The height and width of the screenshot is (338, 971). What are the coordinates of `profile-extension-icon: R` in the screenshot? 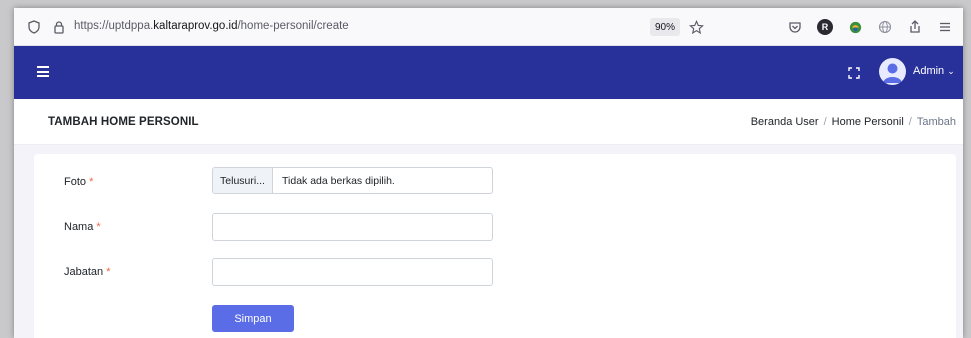 It's located at (825, 27).